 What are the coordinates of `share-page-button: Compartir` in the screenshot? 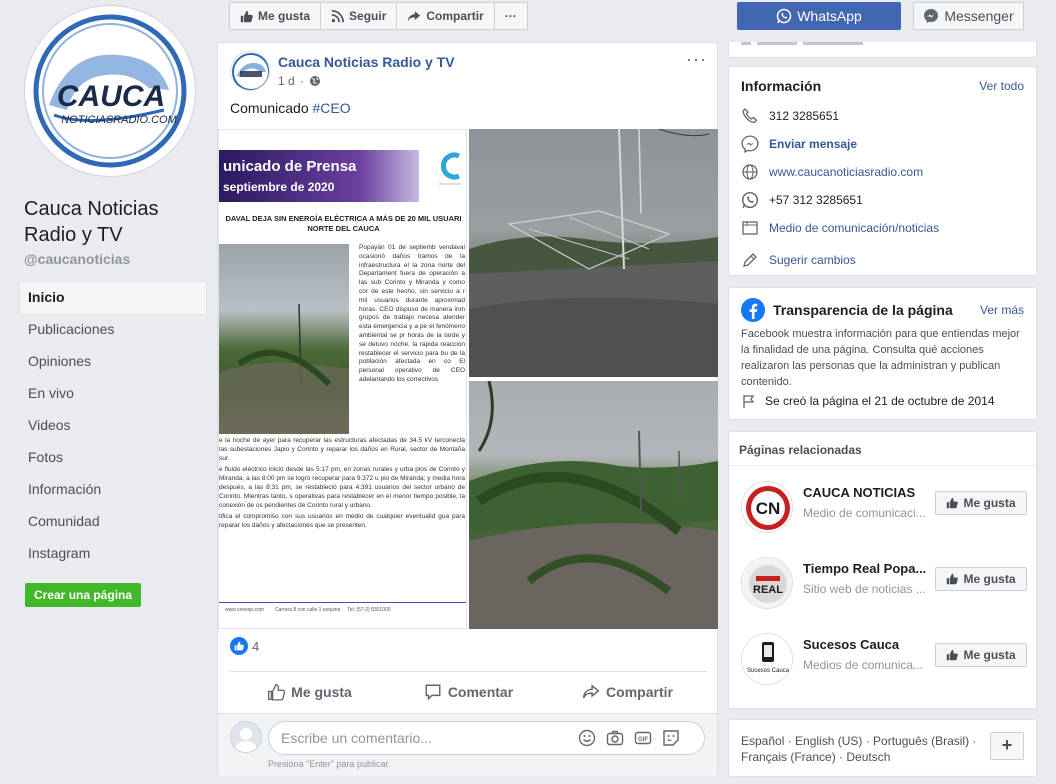 It's located at (446, 16).